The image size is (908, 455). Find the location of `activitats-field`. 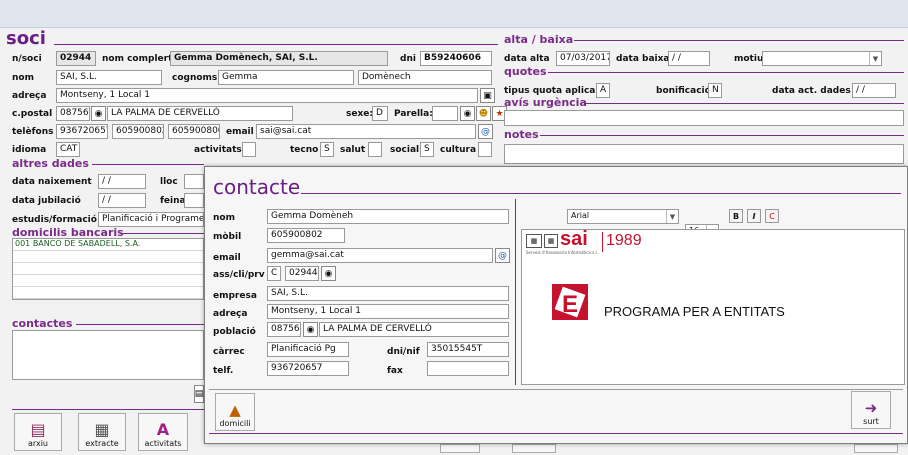

activitats-field is located at coordinates (249, 149).